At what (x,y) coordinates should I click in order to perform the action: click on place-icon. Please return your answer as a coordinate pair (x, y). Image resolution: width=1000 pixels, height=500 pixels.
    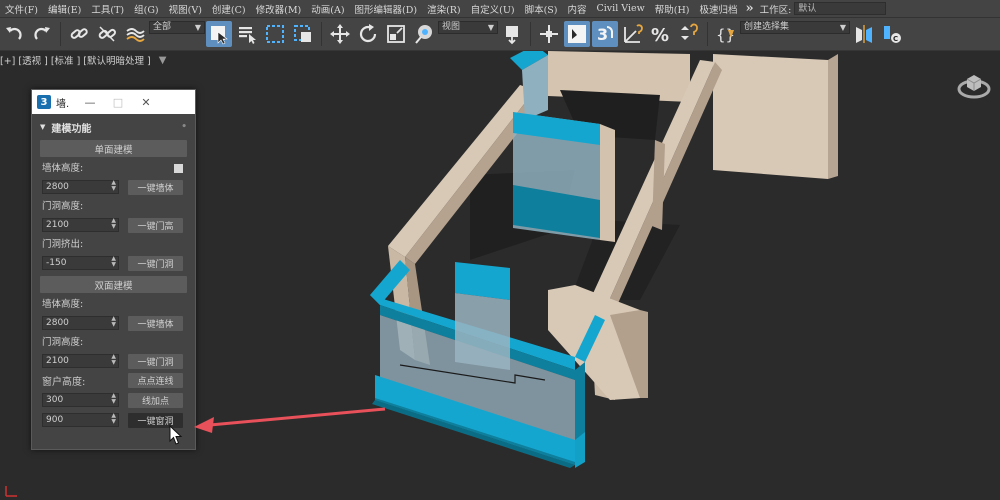
    Looking at the image, I should click on (424, 34).